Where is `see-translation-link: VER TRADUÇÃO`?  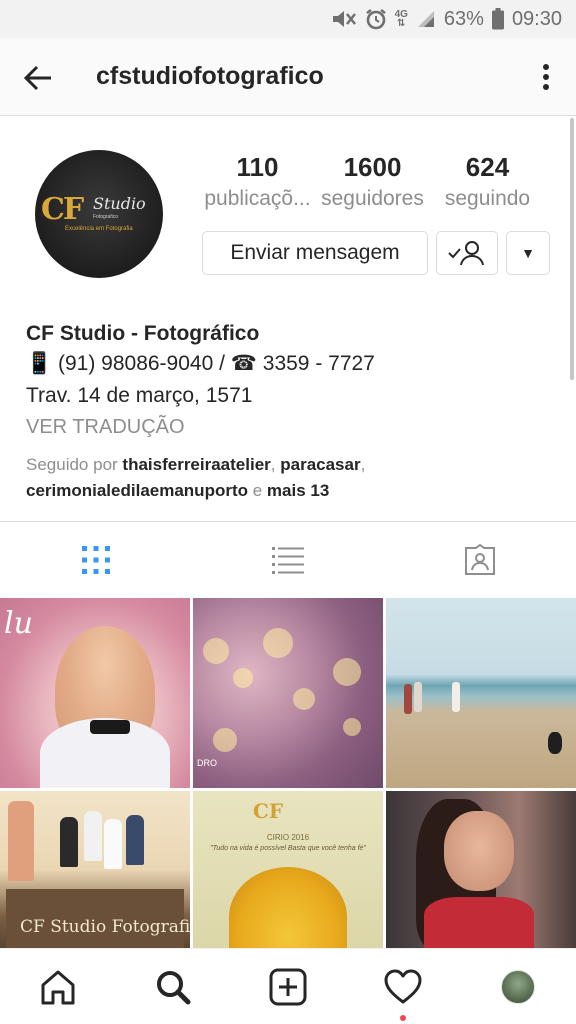
see-translation-link: VER TRADUÇÃO is located at coordinates (291, 427).